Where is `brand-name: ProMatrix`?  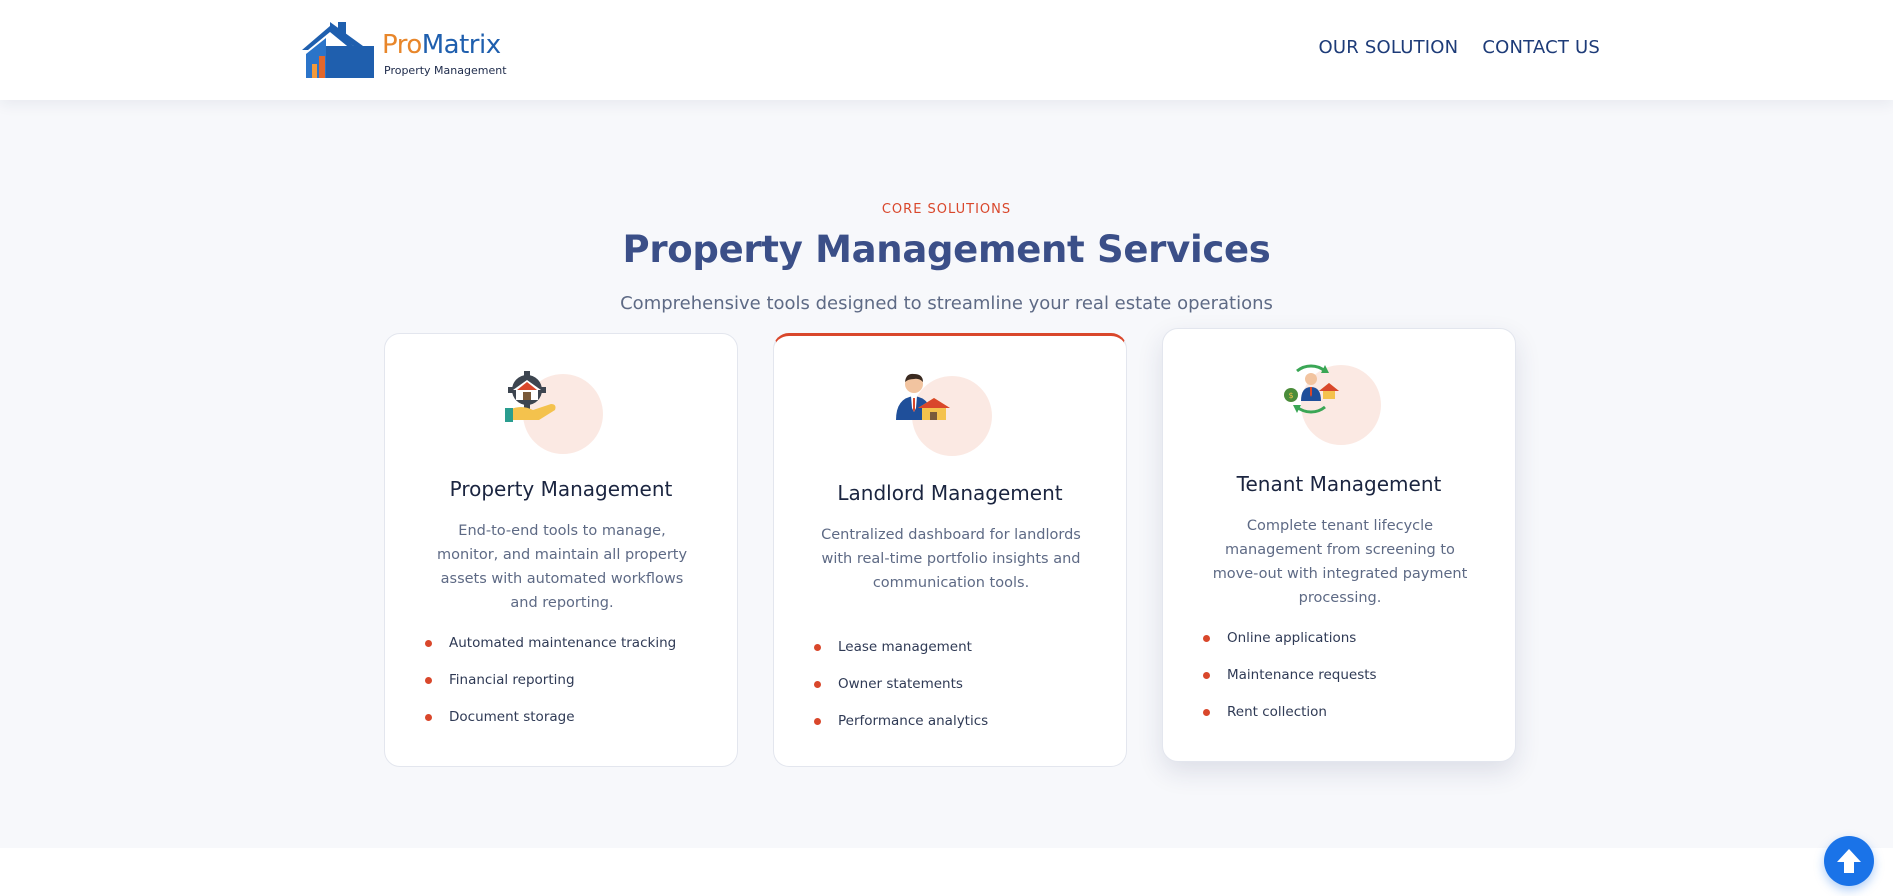
brand-name: ProMatrix is located at coordinates (441, 45).